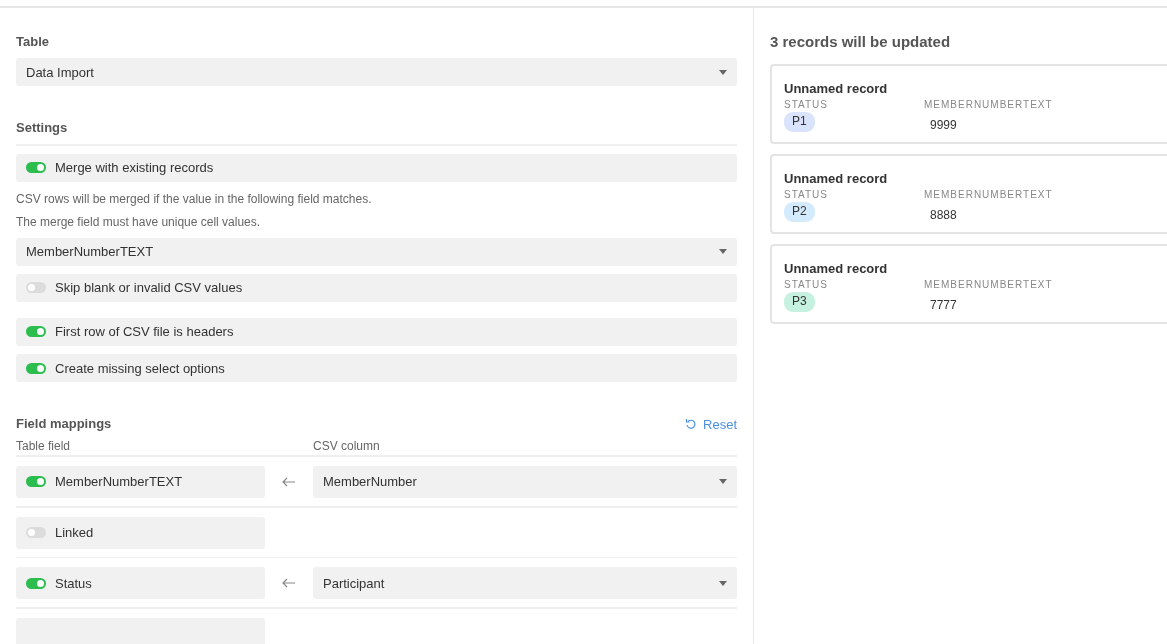 The image size is (1167, 644). What do you see at coordinates (194, 199) in the screenshot?
I see `help-text: CSV rows will be merged if the value in the following field matches.` at bounding box center [194, 199].